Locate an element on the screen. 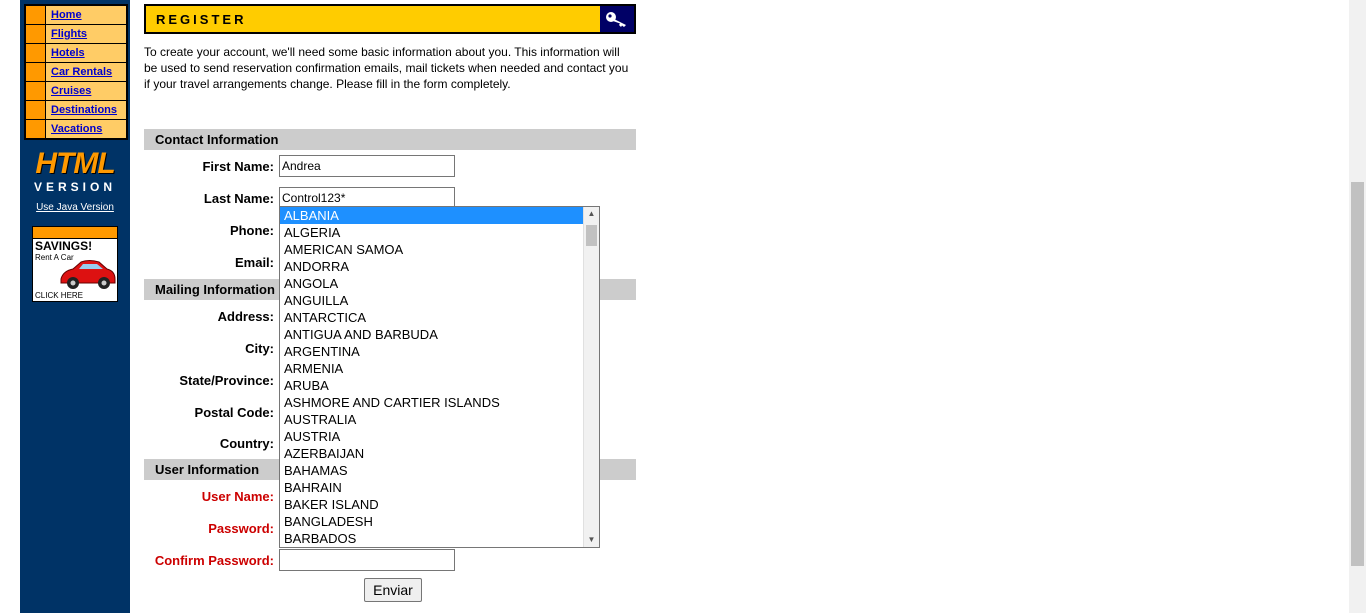 This screenshot has height=613, width=1366. scroll-down-arrow-icon: ▼ is located at coordinates (591, 540).